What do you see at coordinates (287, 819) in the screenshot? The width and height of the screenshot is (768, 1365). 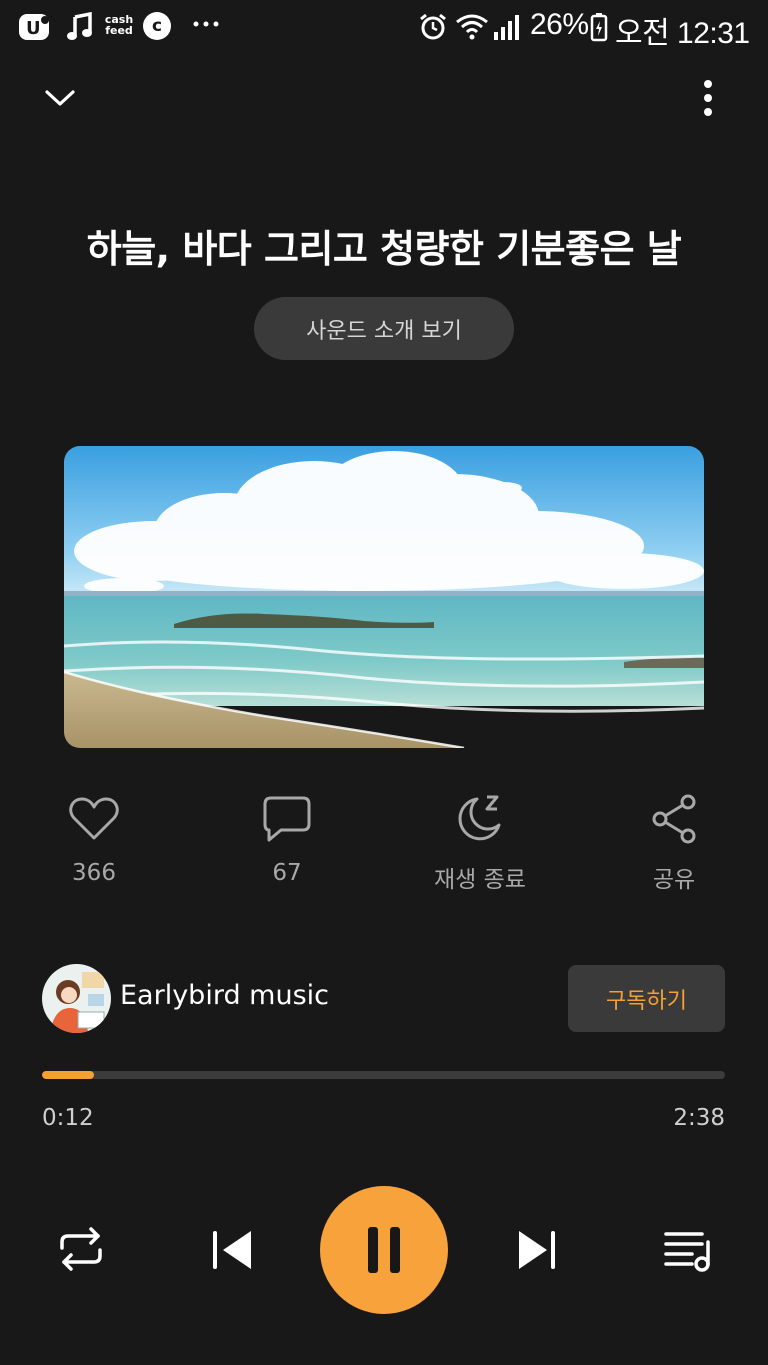 I see `comment-icon` at bounding box center [287, 819].